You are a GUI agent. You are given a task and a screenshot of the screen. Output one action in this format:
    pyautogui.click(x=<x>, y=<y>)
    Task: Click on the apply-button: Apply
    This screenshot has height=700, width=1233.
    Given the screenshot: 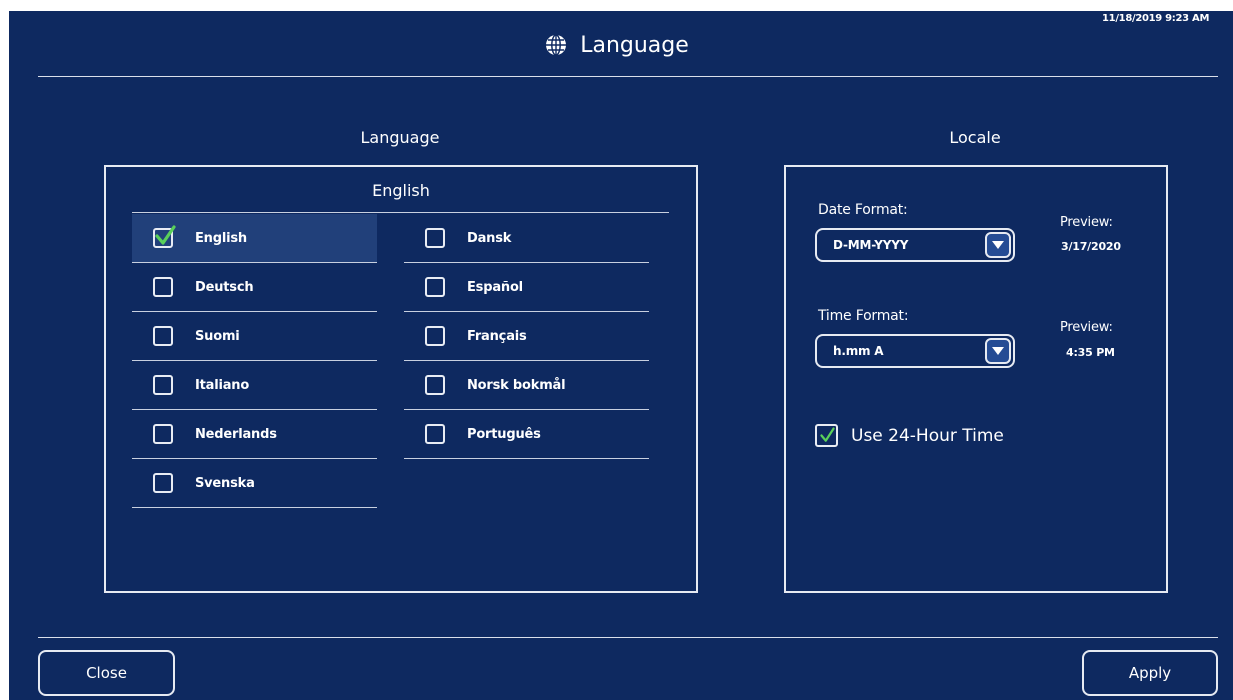 What is the action you would take?
    pyautogui.click(x=1150, y=673)
    